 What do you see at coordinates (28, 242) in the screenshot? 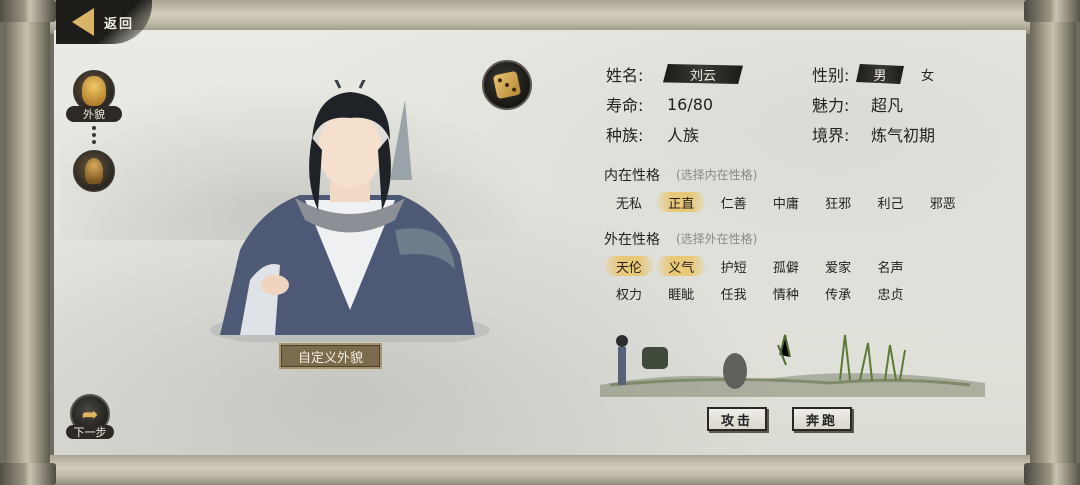
I see `scroll-rod-left` at bounding box center [28, 242].